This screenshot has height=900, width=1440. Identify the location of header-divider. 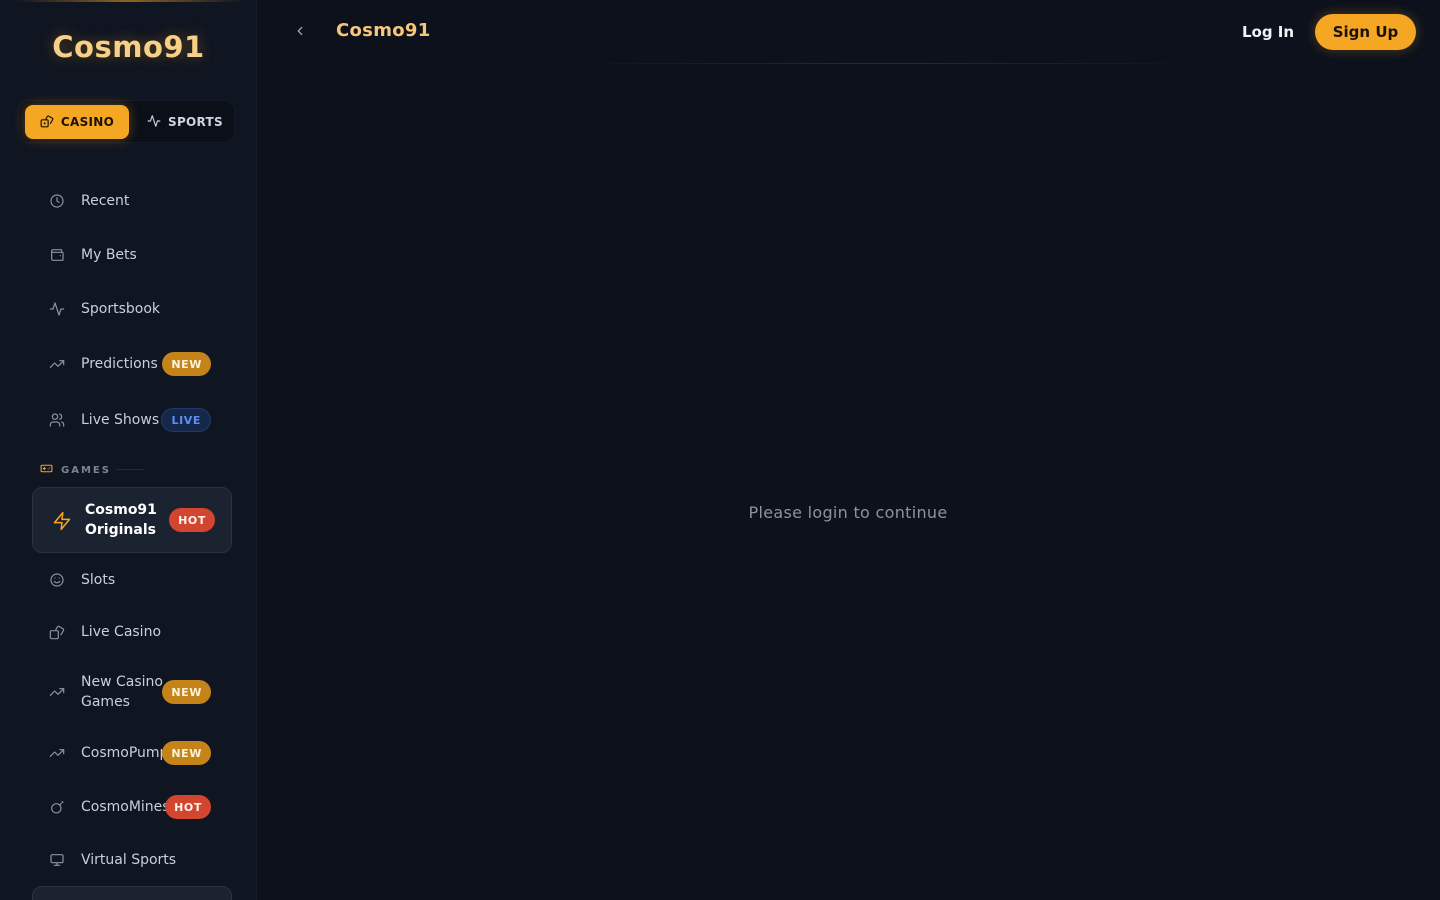
(886, 63).